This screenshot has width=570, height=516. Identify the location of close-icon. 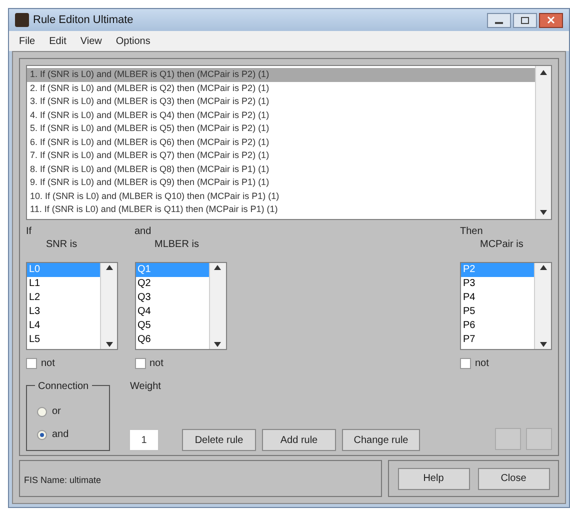
(551, 20).